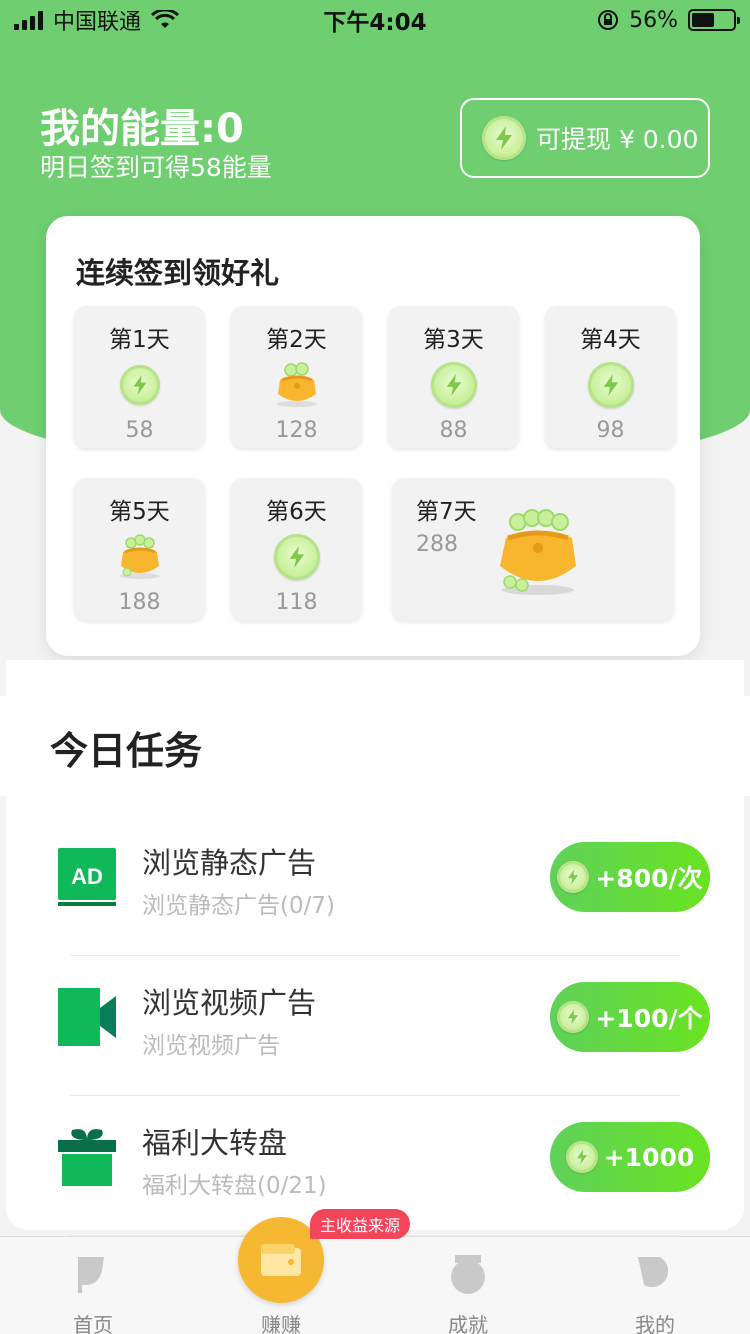 This screenshot has height=1334, width=750. What do you see at coordinates (453, 430) in the screenshot?
I see `day-value: 88` at bounding box center [453, 430].